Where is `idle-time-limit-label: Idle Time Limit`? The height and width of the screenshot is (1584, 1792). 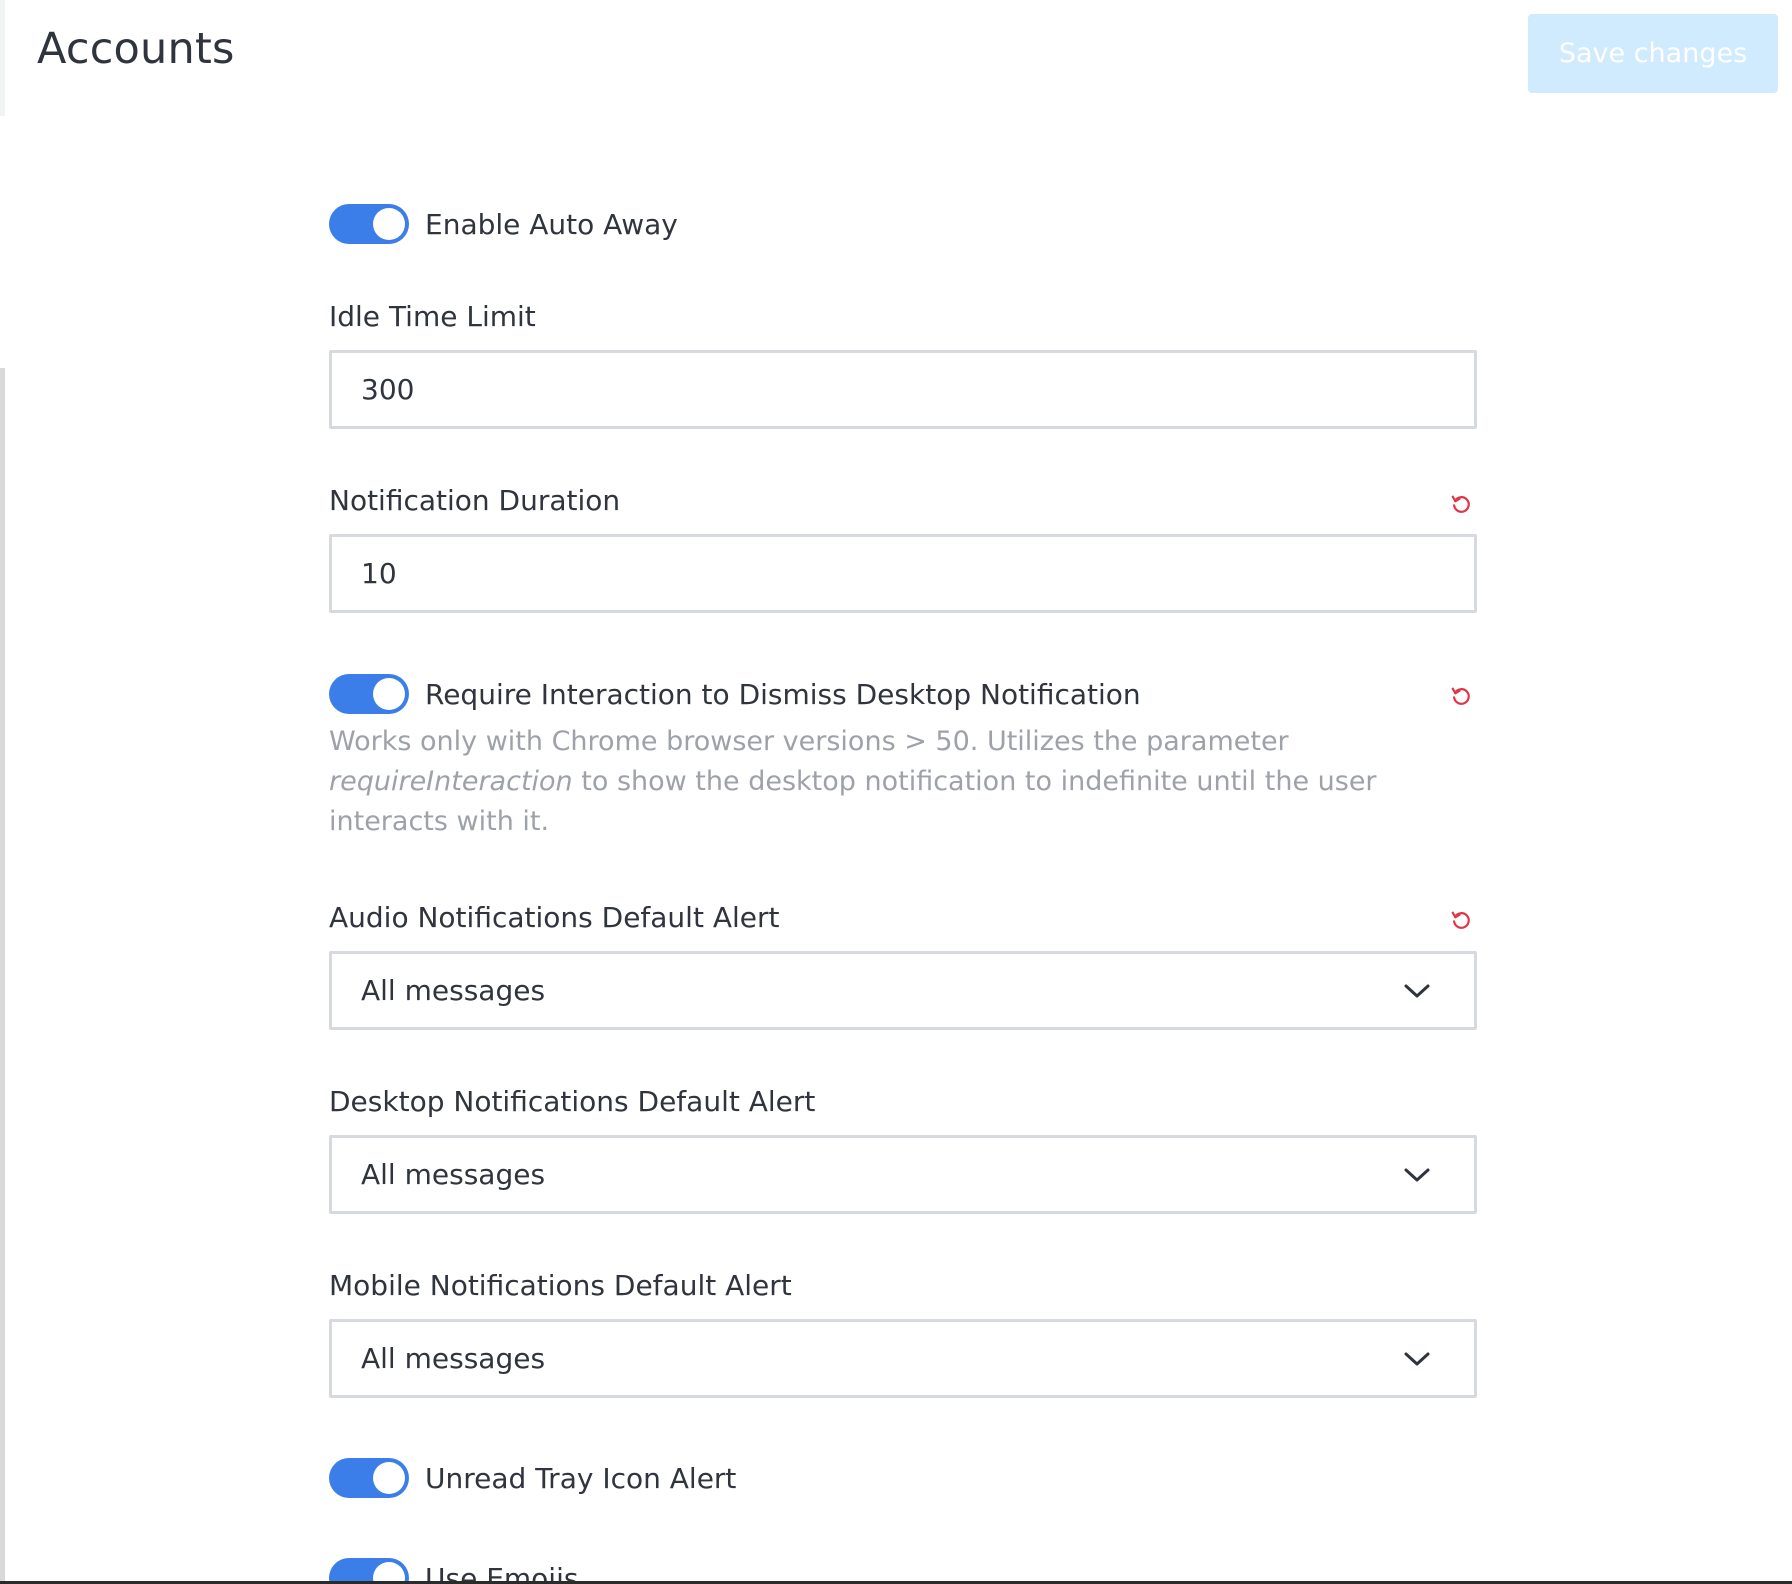 idle-time-limit-label: Idle Time Limit is located at coordinates (432, 316).